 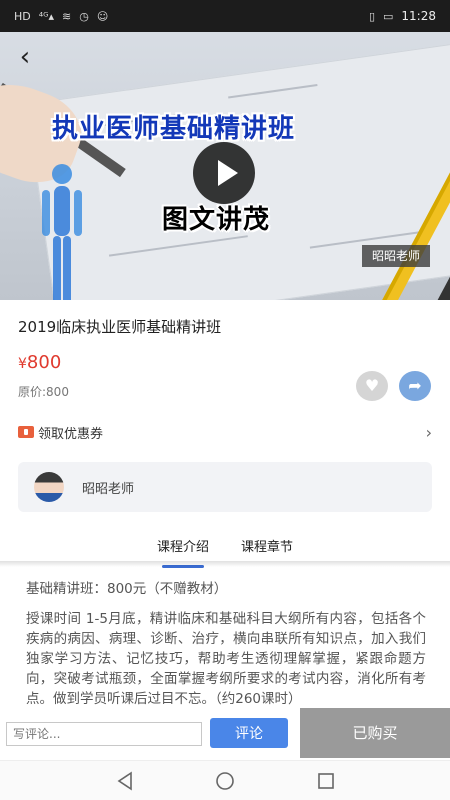 I want to click on teacher-name: 昭昭老师, so click(x=108, y=489).